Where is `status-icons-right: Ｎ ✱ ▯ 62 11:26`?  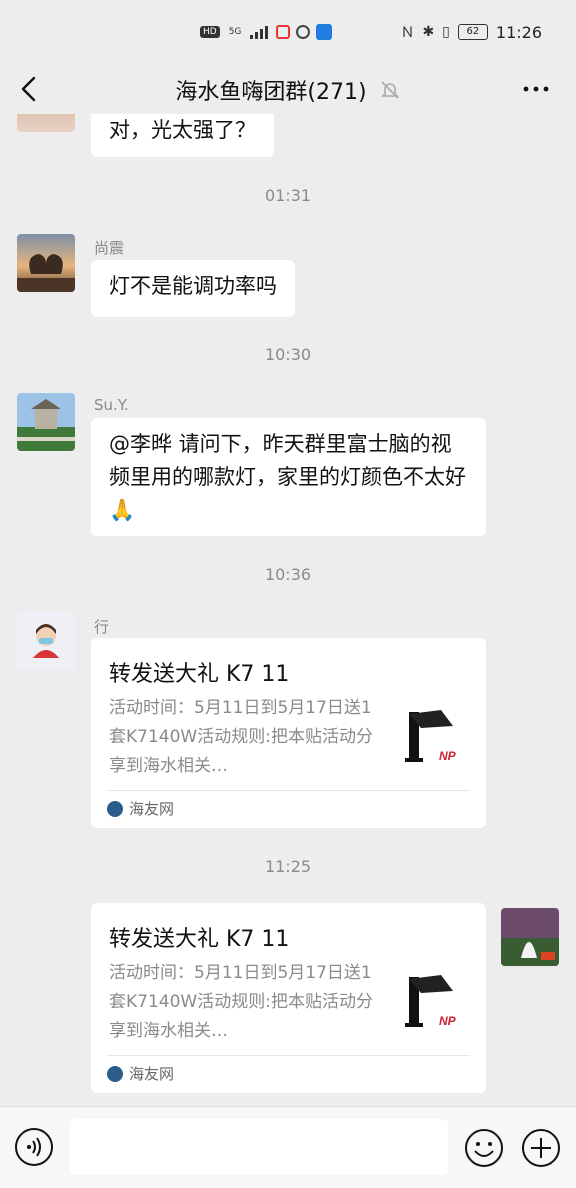 status-icons-right: Ｎ ✱ ▯ 62 11:26 is located at coordinates (471, 32).